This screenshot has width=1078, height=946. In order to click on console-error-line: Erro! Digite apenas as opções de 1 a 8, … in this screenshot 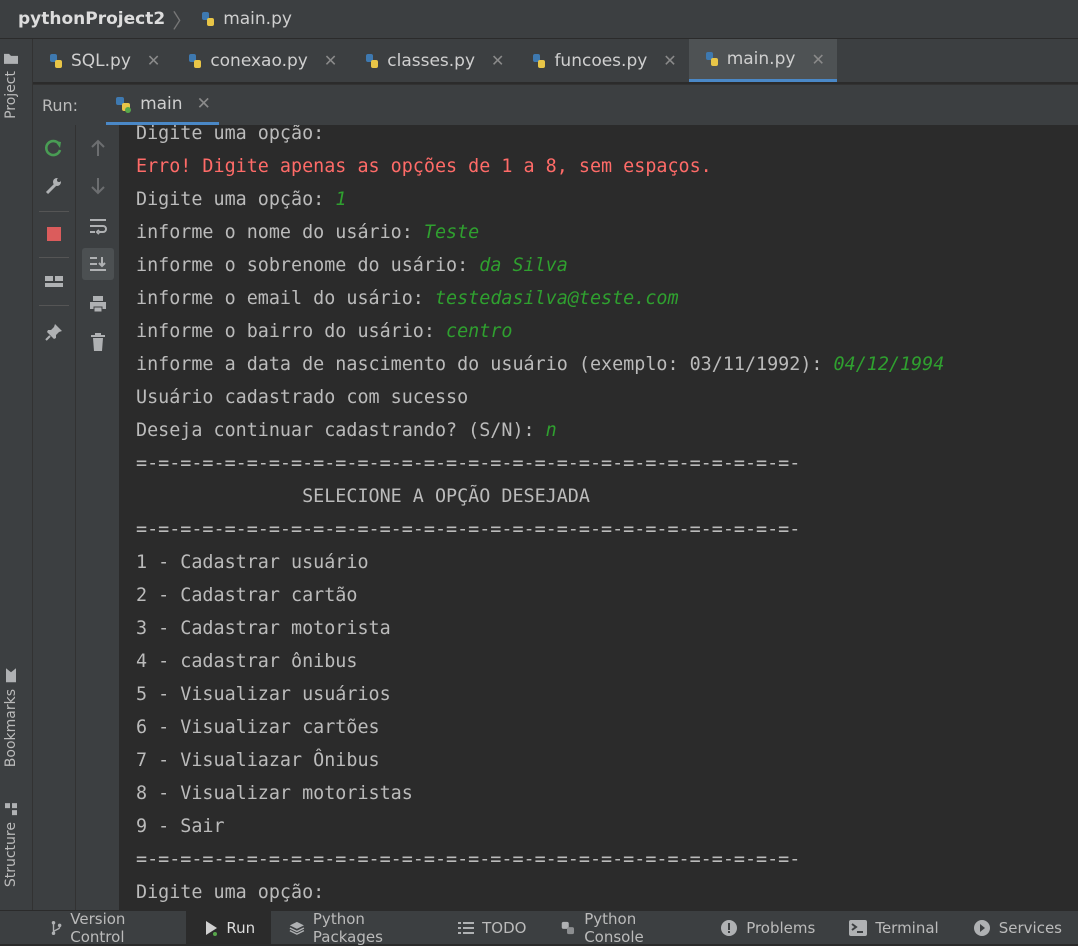, I will do `click(424, 166)`.